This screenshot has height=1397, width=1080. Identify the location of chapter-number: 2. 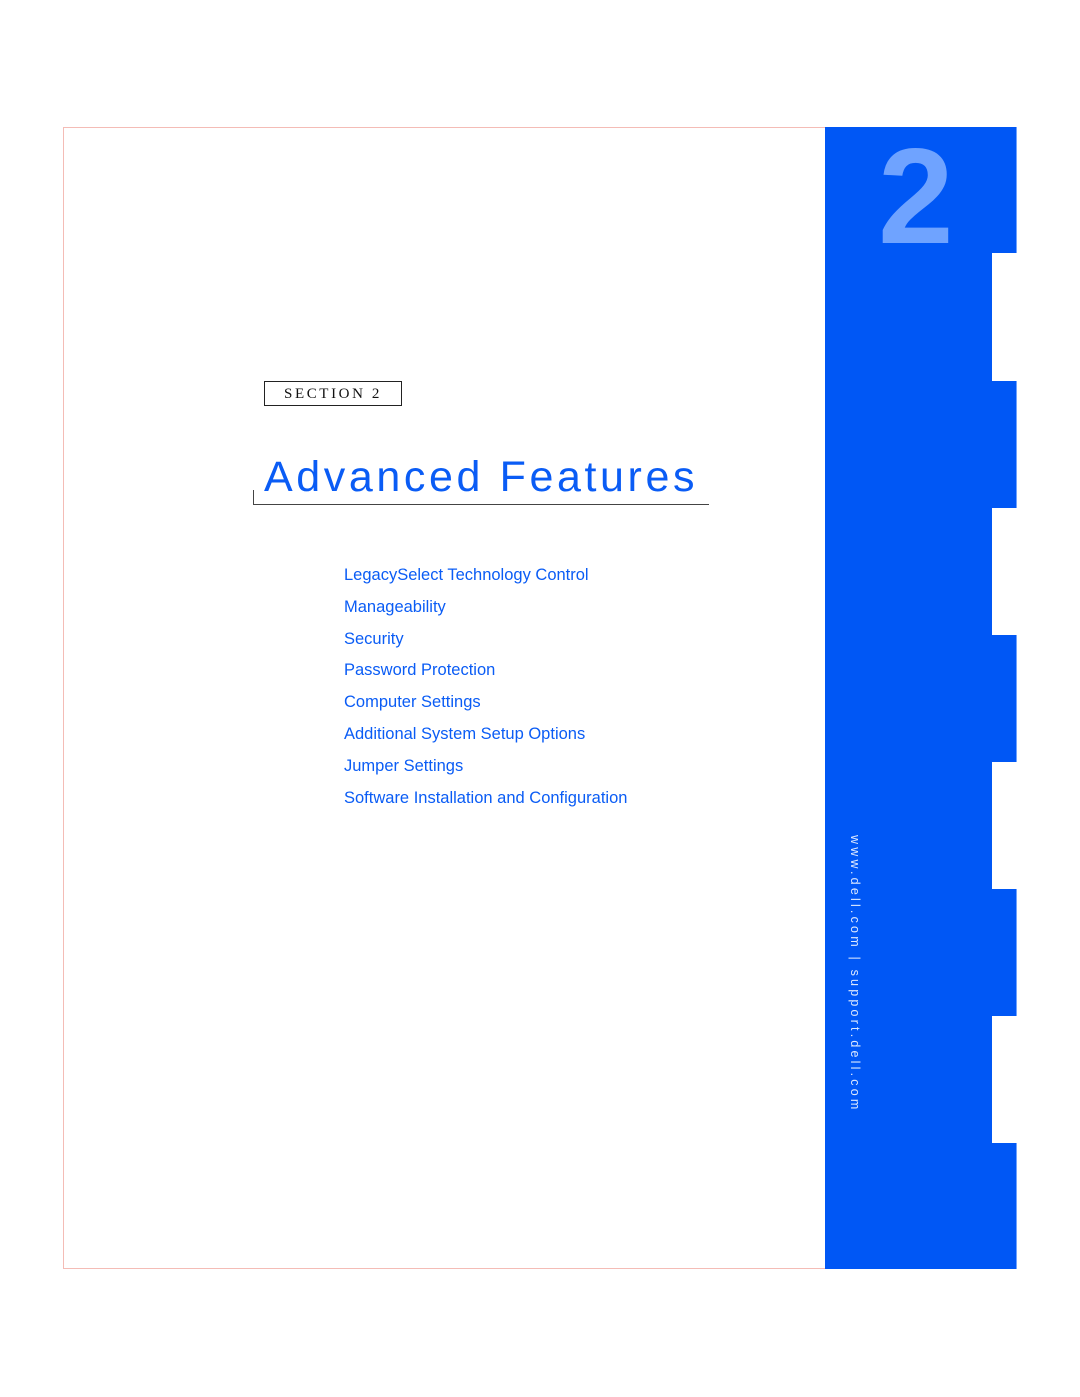
(916, 196).